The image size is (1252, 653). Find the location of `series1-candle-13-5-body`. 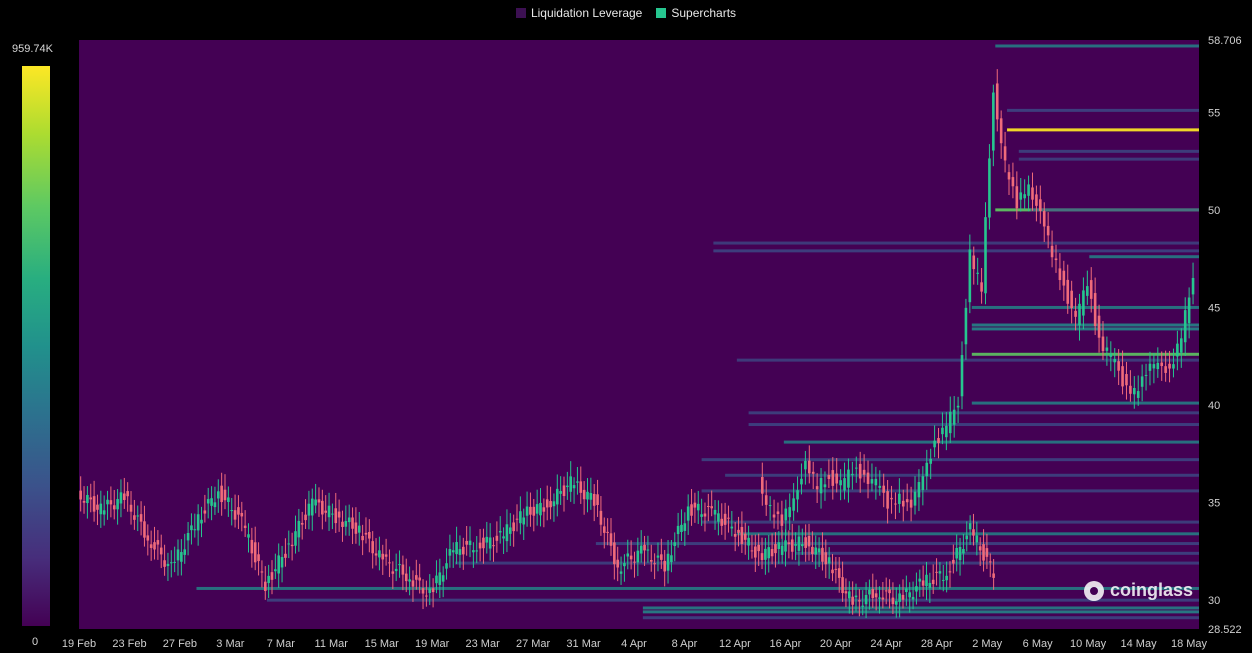

series1-candle-13-5-body is located at coordinates (379, 554).